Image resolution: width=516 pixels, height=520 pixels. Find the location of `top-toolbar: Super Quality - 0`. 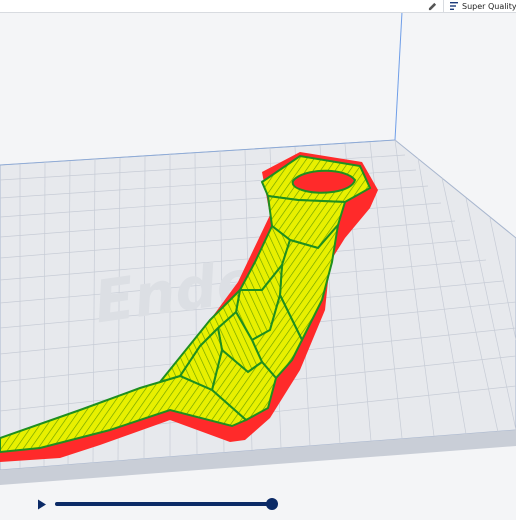

top-toolbar: Super Quality - 0 is located at coordinates (258, 6).